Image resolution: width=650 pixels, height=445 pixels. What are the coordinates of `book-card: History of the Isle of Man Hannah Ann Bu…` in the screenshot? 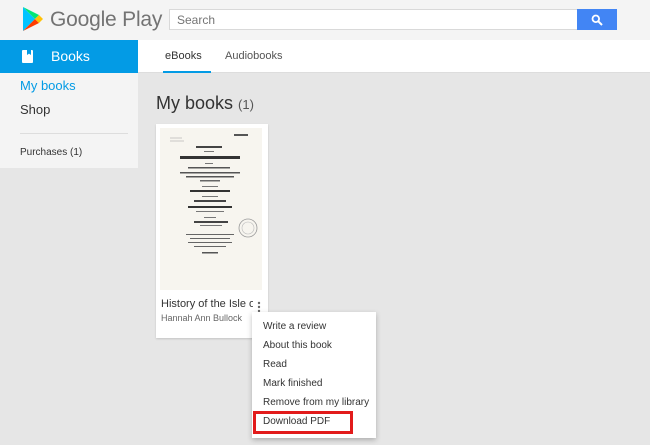 It's located at (212, 231).